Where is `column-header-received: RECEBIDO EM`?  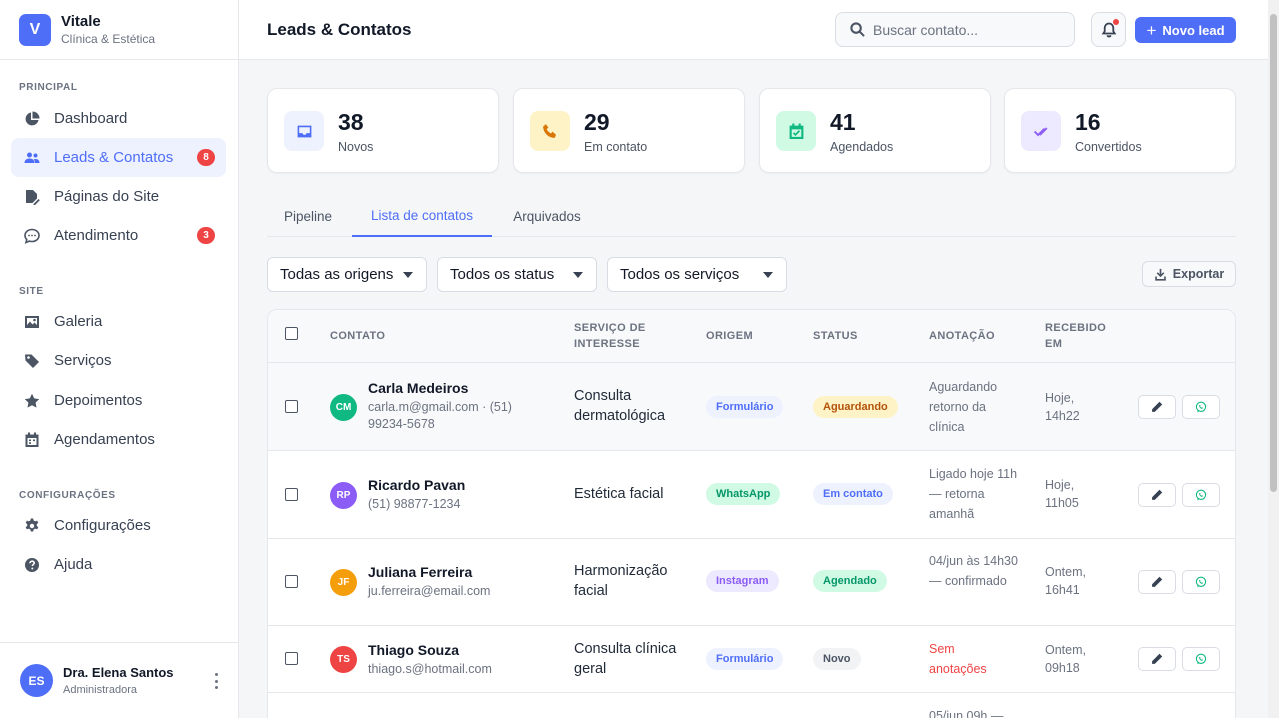
column-header-received: RECEBIDO EM is located at coordinates (1080, 336).